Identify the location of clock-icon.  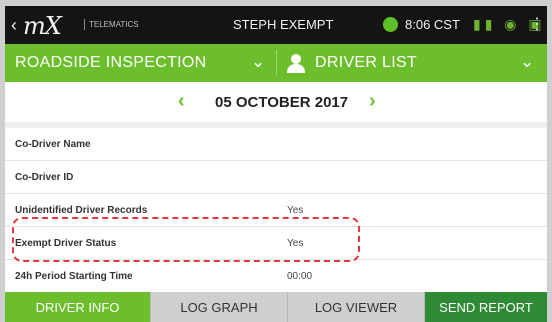
(390, 24).